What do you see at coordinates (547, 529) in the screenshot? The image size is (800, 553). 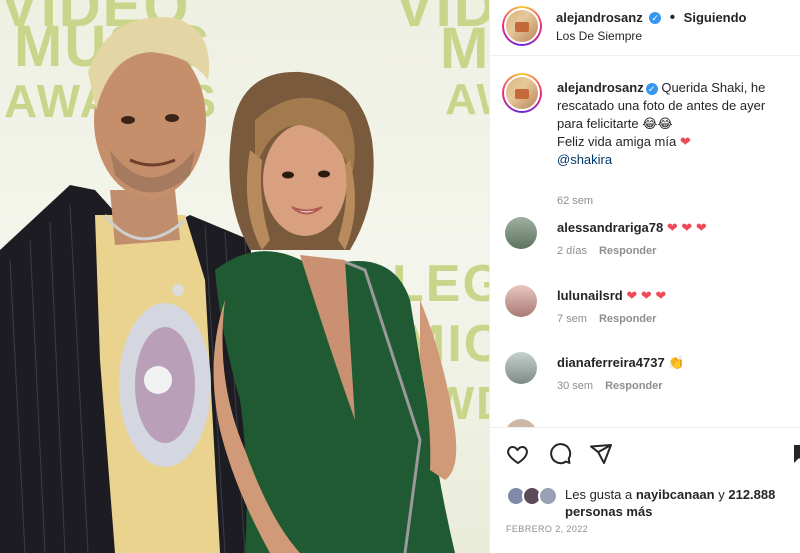 I see `post-date: FEBRERO 2, 2022` at bounding box center [547, 529].